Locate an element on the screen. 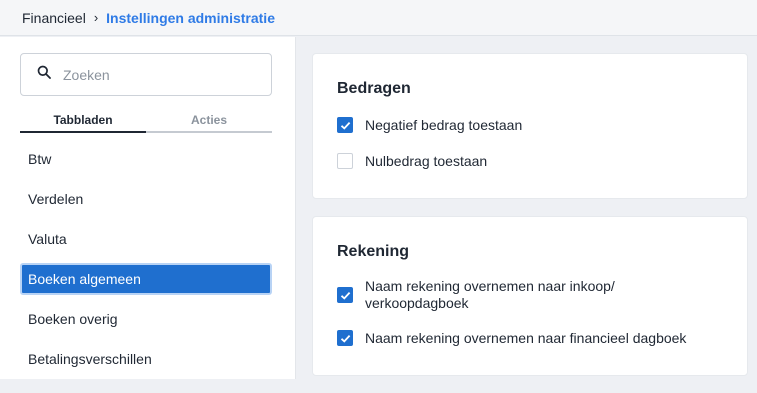 The width and height of the screenshot is (757, 393). tab-acties: Acties is located at coordinates (209, 121).